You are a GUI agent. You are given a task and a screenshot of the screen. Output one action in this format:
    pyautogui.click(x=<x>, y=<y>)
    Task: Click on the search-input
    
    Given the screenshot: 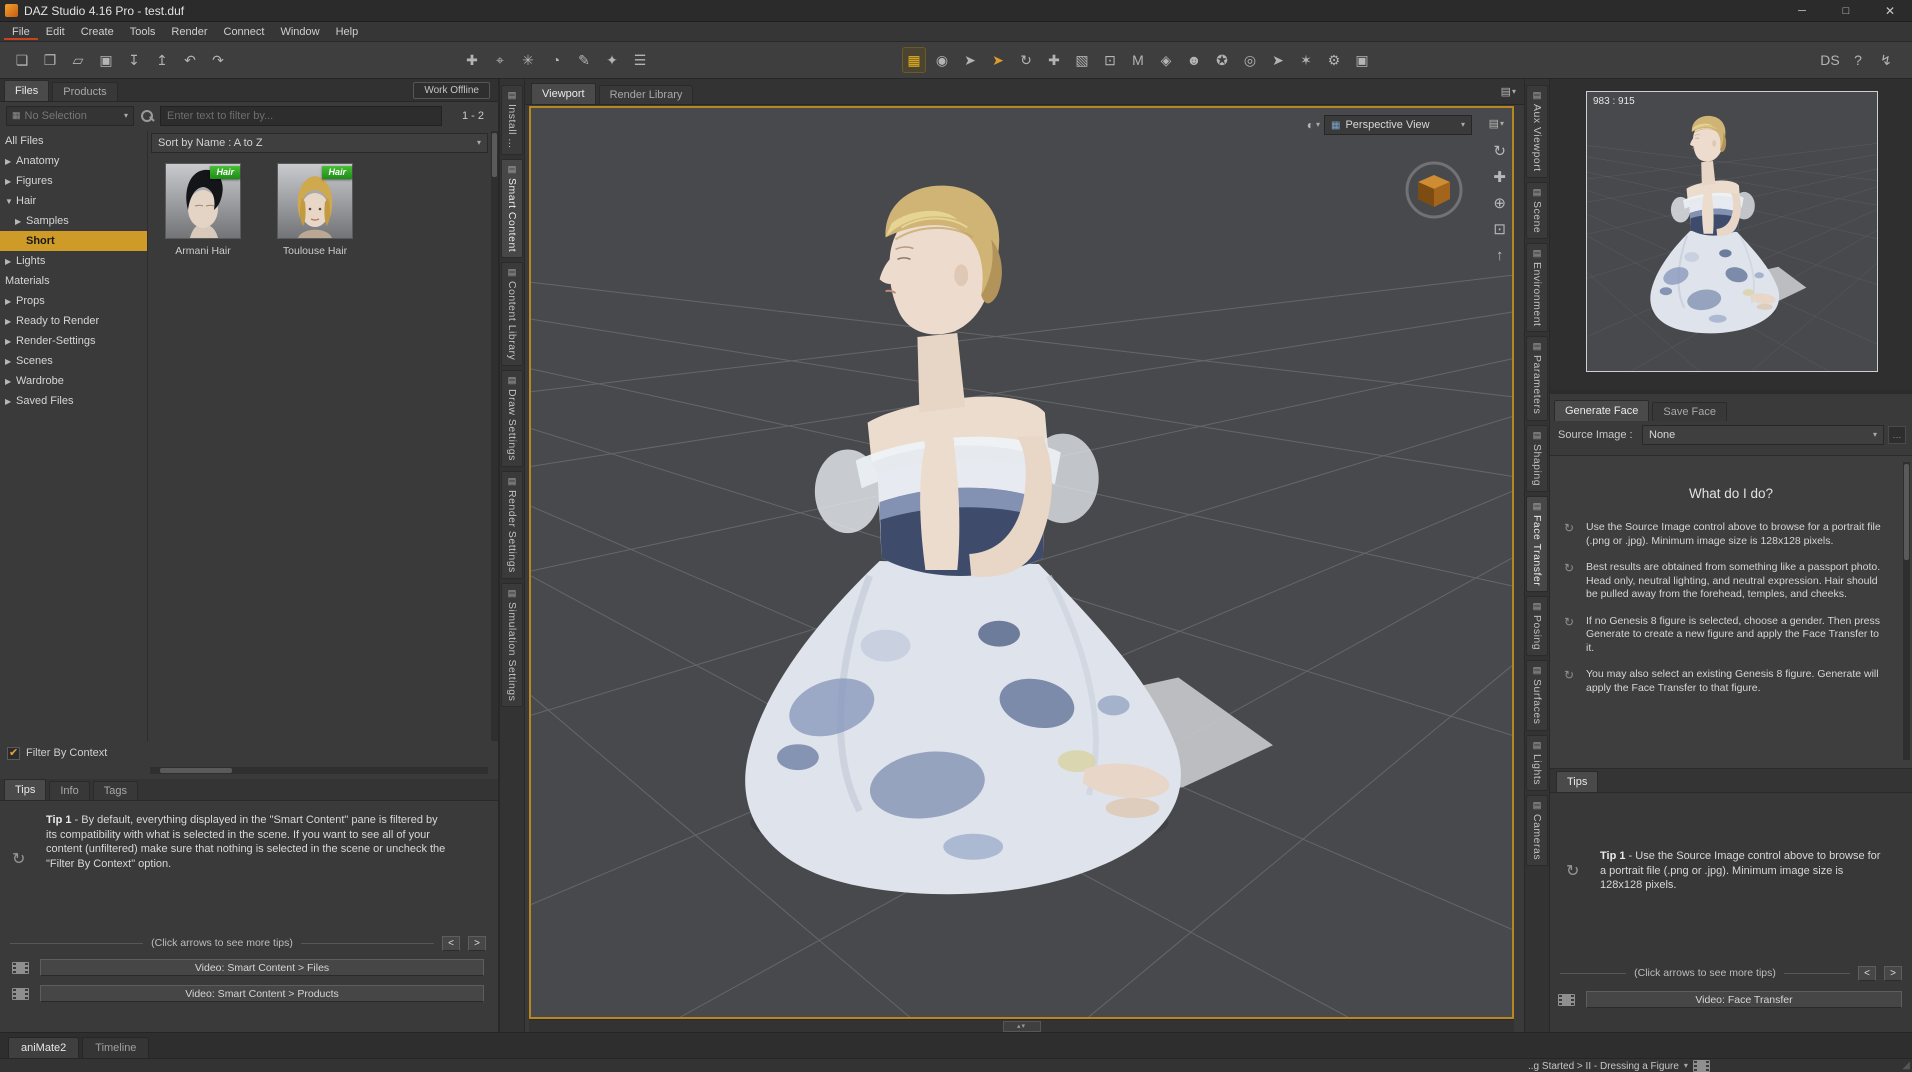 What is the action you would take?
    pyautogui.click(x=301, y=115)
    